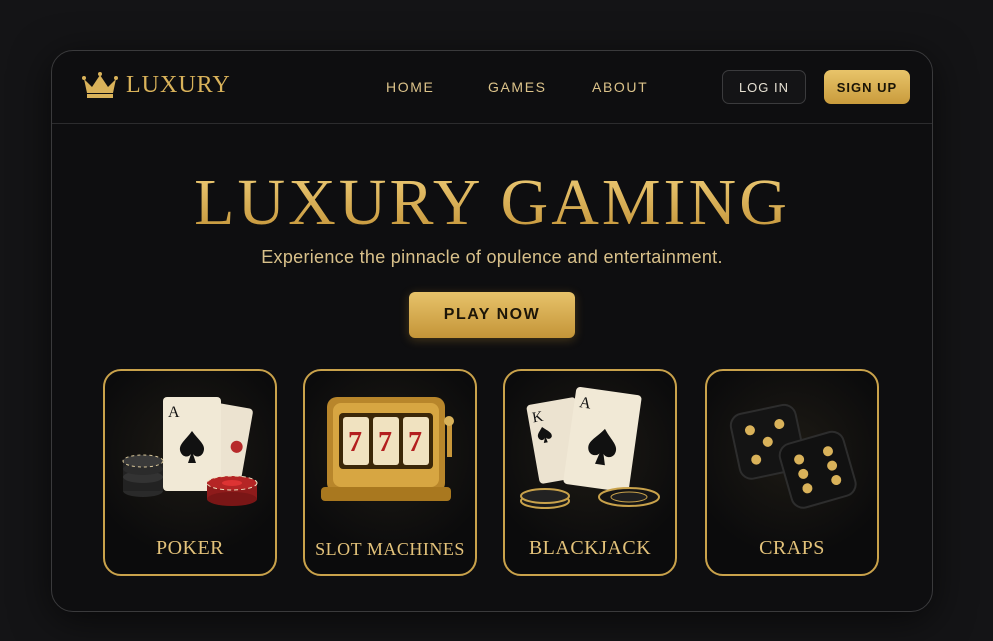 The width and height of the screenshot is (993, 641). Describe the element at coordinates (174, 412) in the screenshot. I see `svg-text: A` at that location.